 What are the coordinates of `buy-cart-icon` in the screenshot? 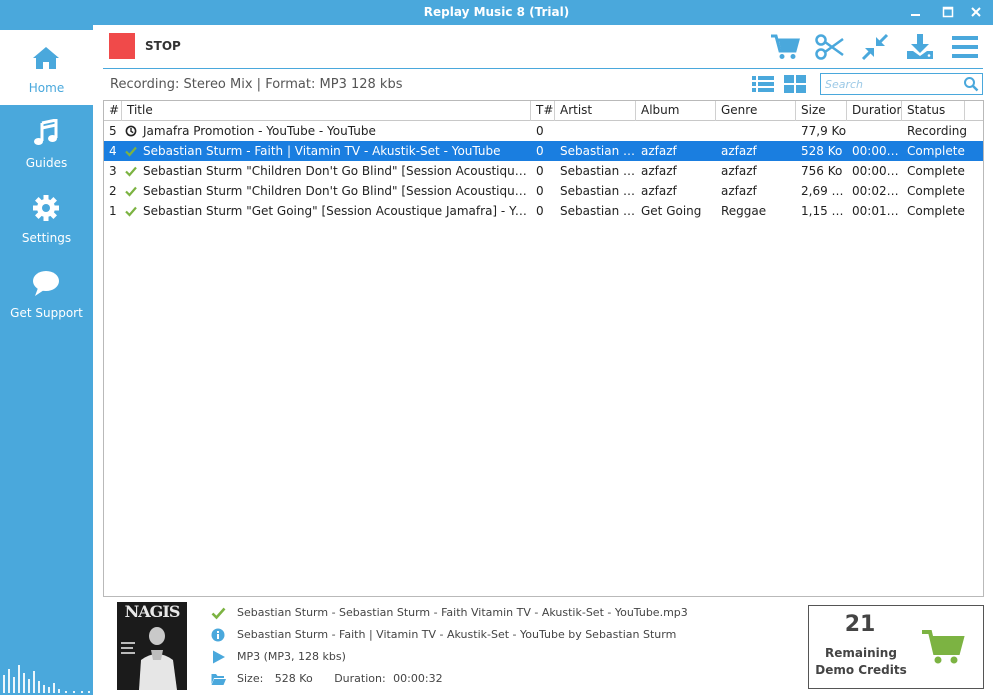 It's located at (943, 647).